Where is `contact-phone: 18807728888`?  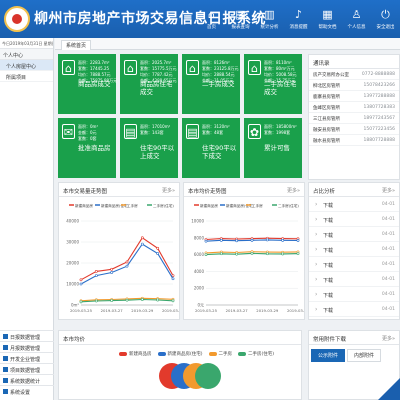
contact-phone: 18807728888 is located at coordinates (379, 140).